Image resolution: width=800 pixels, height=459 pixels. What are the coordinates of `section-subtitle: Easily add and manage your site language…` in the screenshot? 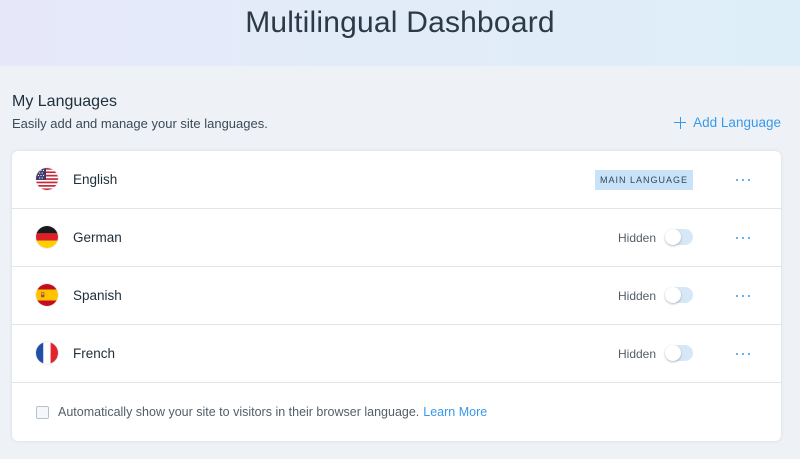 It's located at (140, 123).